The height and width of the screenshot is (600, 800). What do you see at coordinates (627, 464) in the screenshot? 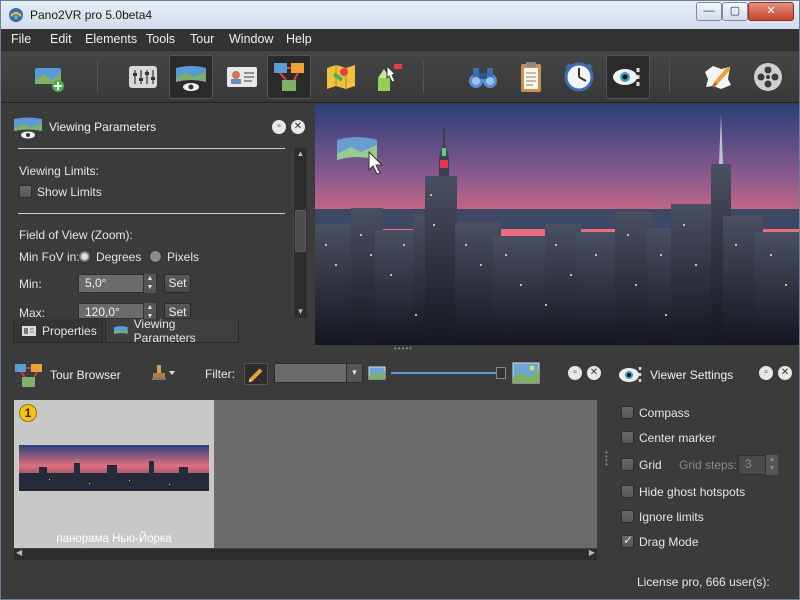
I see `grid-checkbox` at bounding box center [627, 464].